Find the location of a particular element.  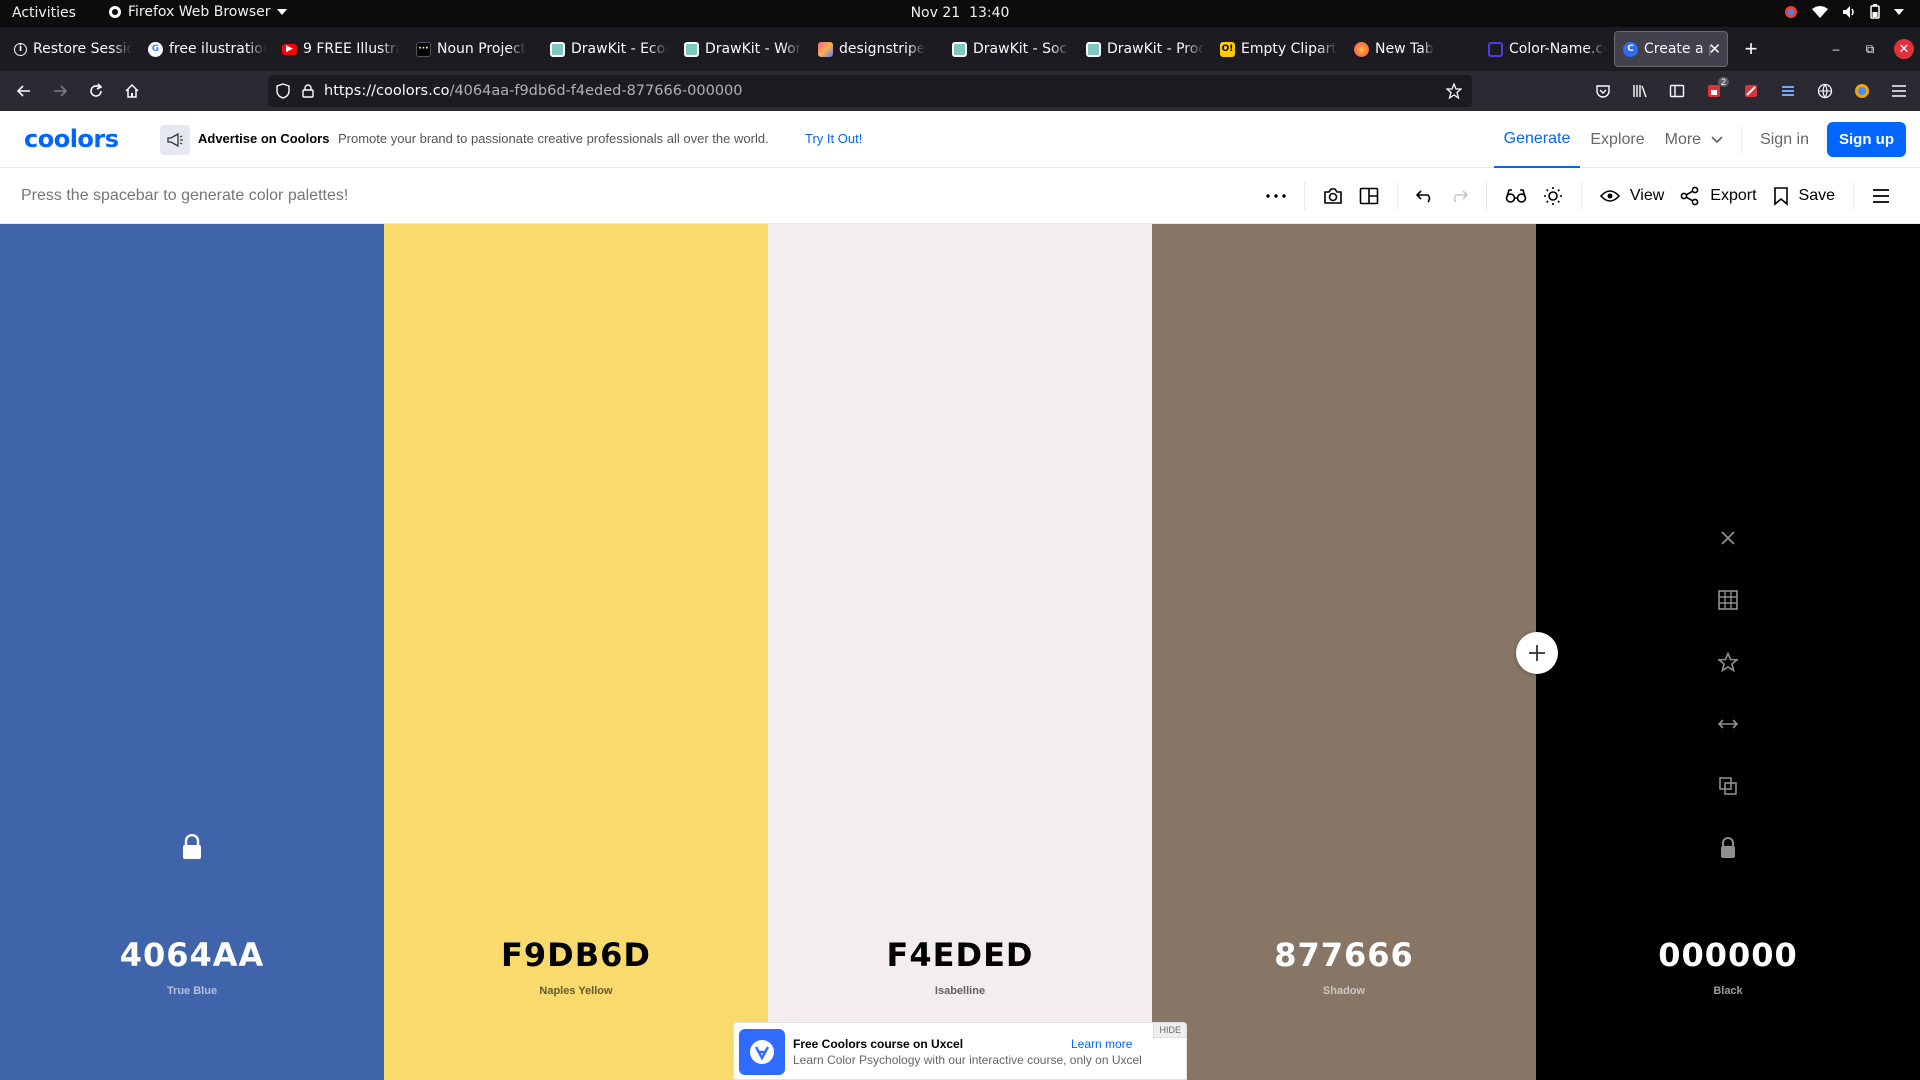

reload-button is located at coordinates (96, 91).